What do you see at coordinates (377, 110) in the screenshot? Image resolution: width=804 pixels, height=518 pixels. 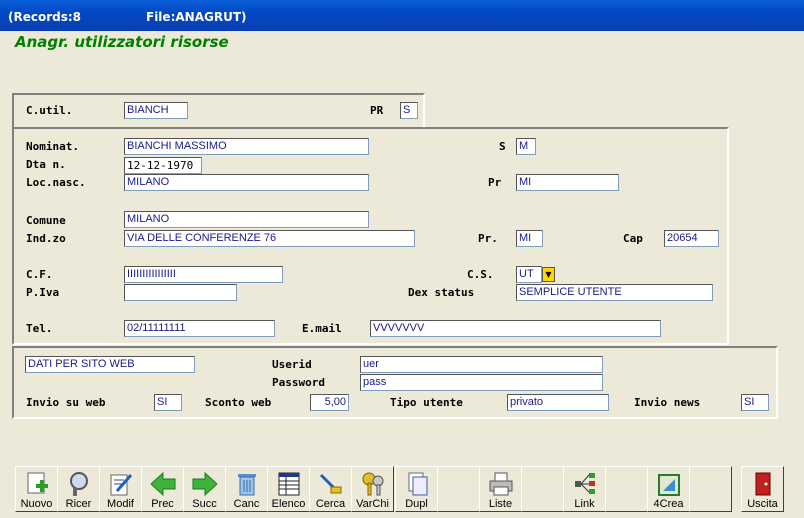 I see `pr-label: PR` at bounding box center [377, 110].